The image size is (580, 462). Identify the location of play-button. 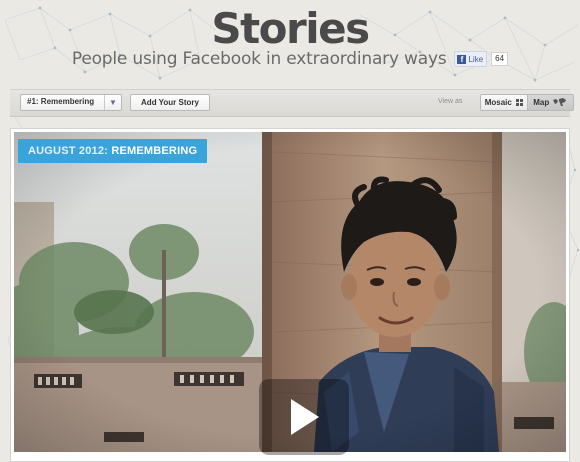
(304, 417).